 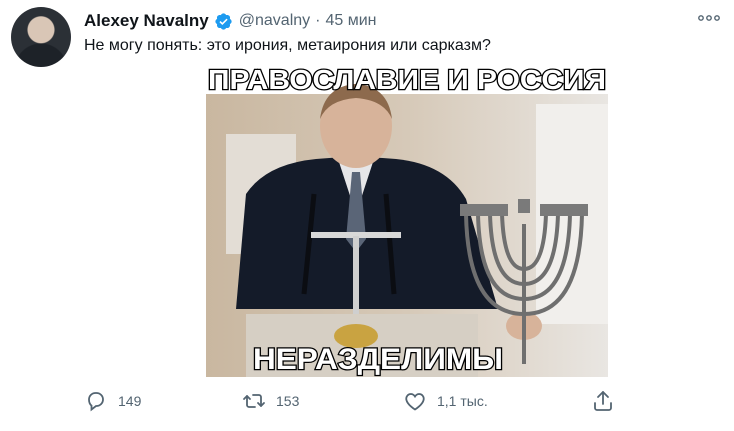 I want to click on verified-icon, so click(x=223, y=21).